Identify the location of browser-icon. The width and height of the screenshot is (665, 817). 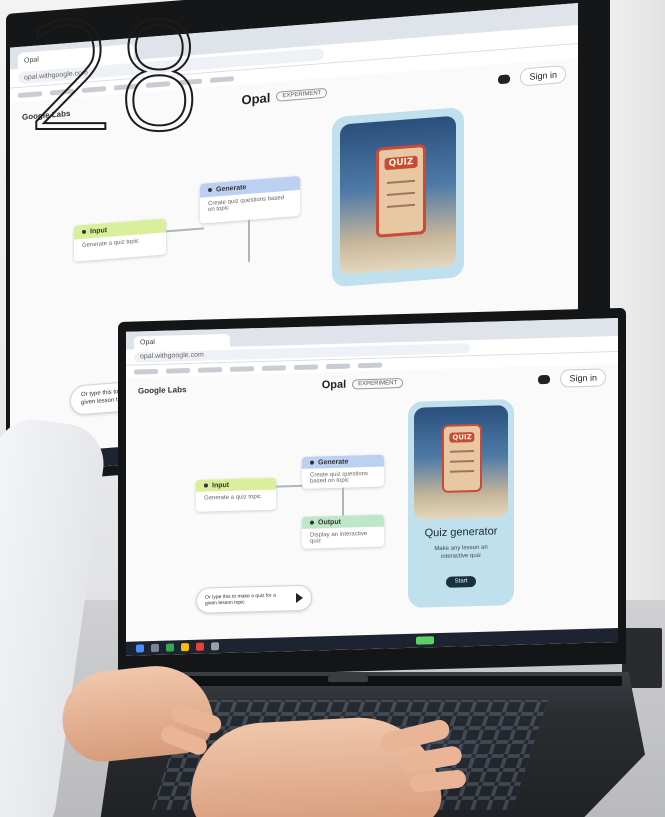
(200, 646).